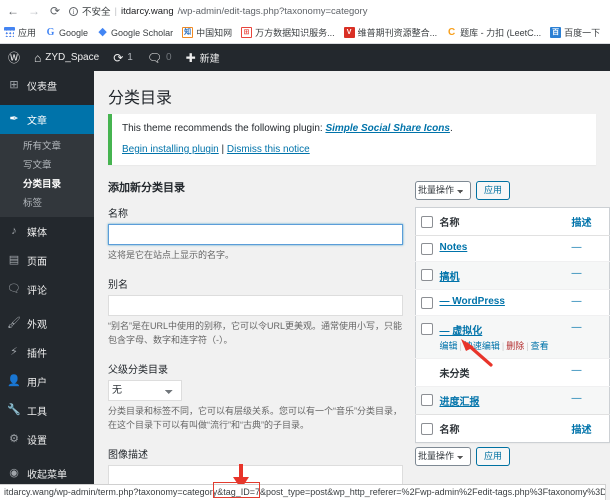 Image resolution: width=610 pixels, height=500 pixels. Describe the element at coordinates (47, 410) in the screenshot. I see `sidebar-item-tools: 🔧 工具` at that location.